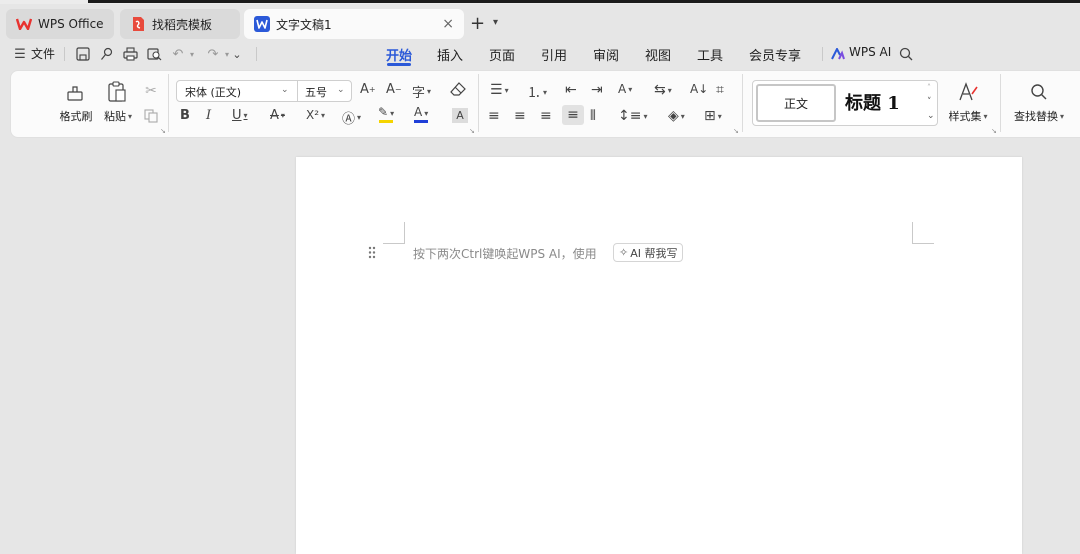  What do you see at coordinates (24, 24) in the screenshot?
I see `wps-logo-icon` at bounding box center [24, 24].